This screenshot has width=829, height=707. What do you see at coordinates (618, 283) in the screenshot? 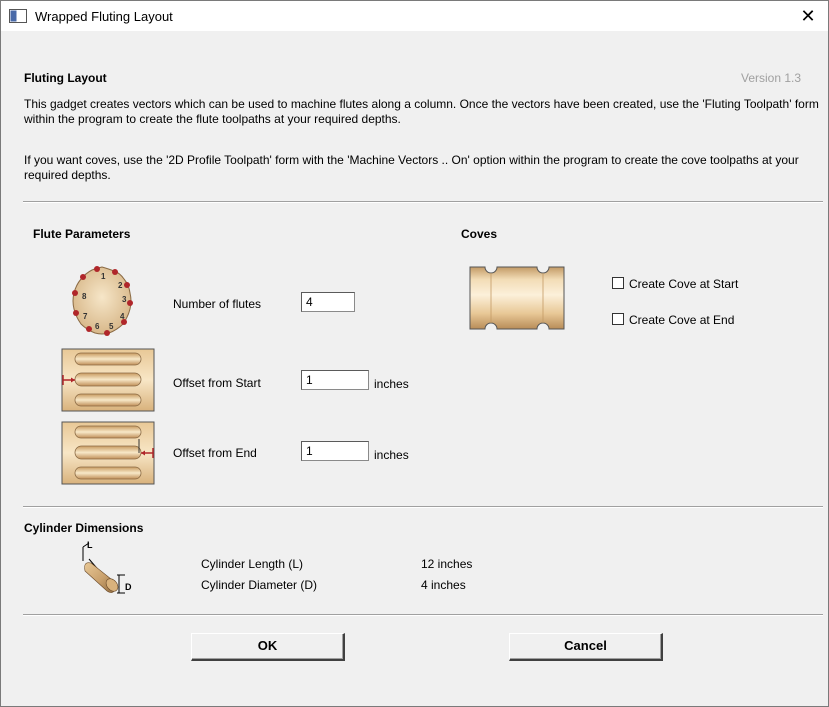
I see `create-cove-at-start-checkbox` at bounding box center [618, 283].